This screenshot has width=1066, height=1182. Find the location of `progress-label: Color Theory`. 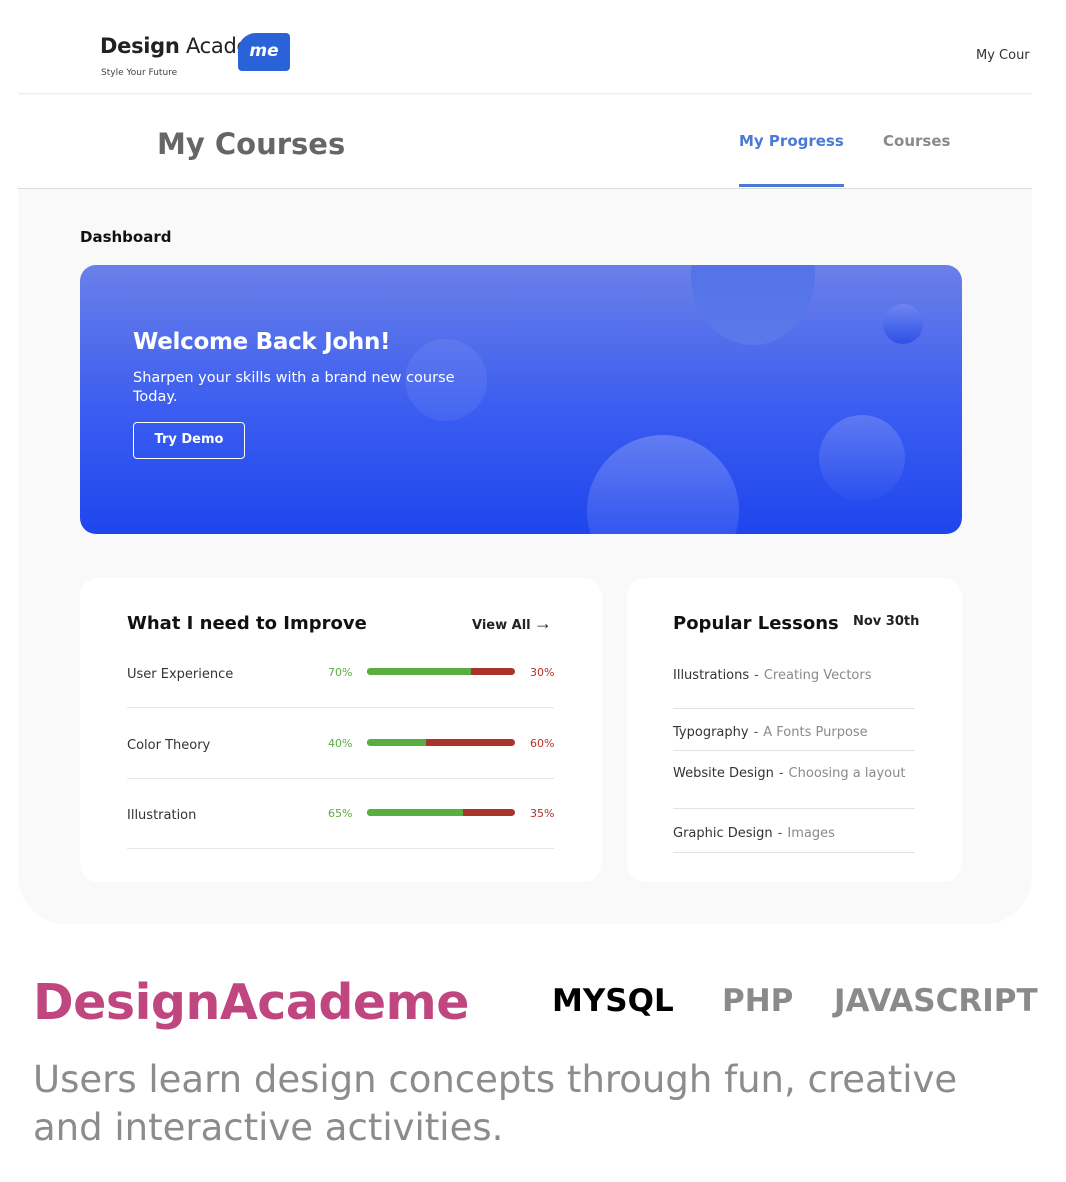

progress-label: Color Theory is located at coordinates (169, 745).